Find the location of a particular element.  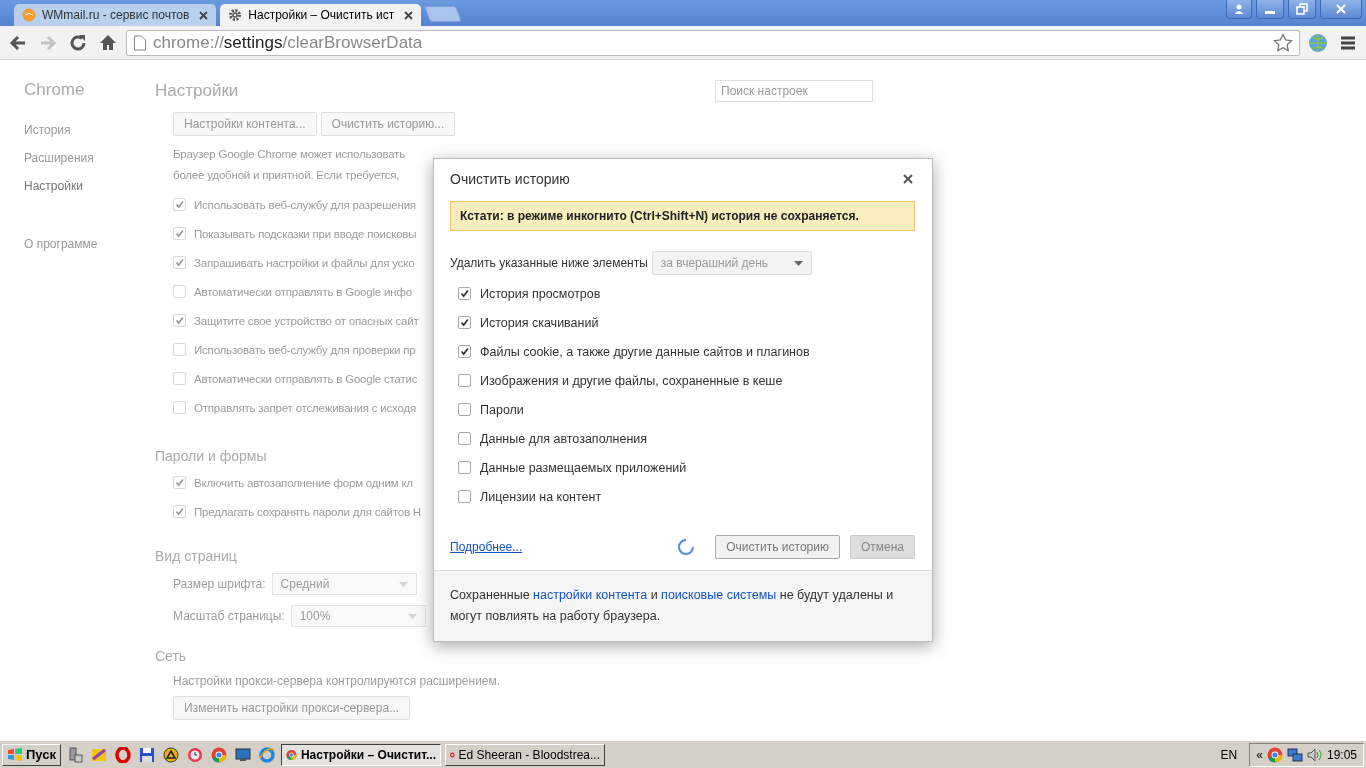

section-title: Сеть is located at coordinates (171, 656).